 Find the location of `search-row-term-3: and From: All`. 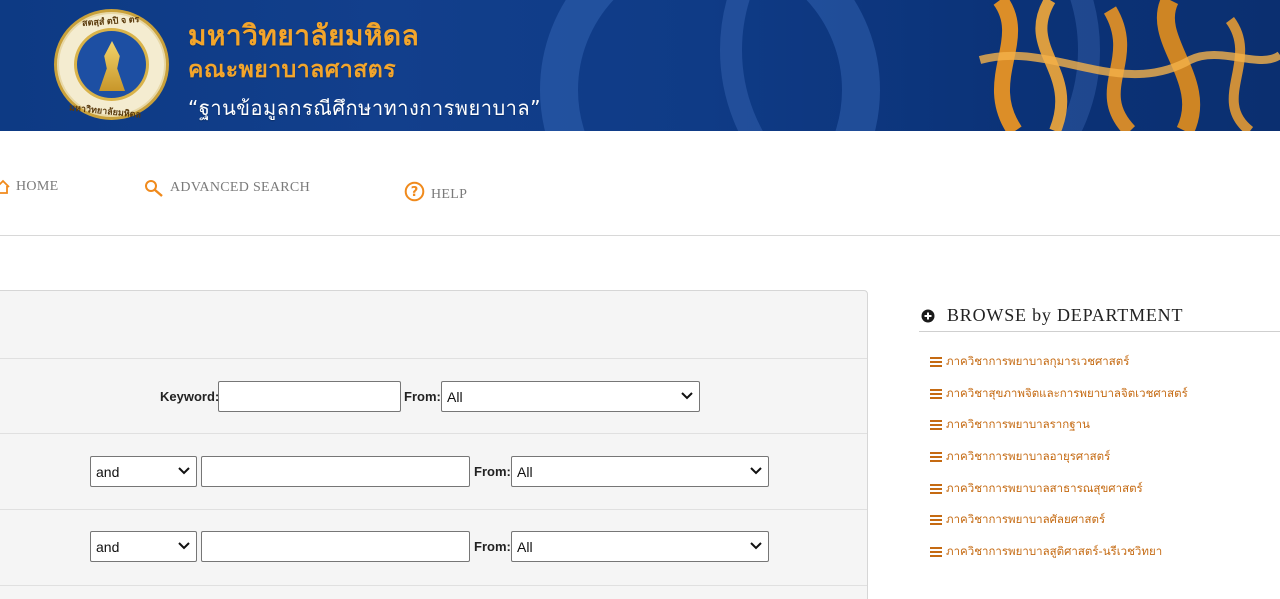

search-row-term-3: and From: All is located at coordinates (433, 547).